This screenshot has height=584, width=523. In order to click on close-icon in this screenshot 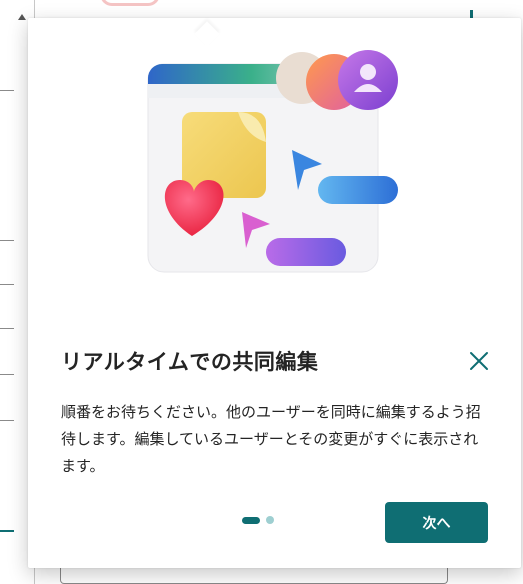, I will do `click(479, 361)`.